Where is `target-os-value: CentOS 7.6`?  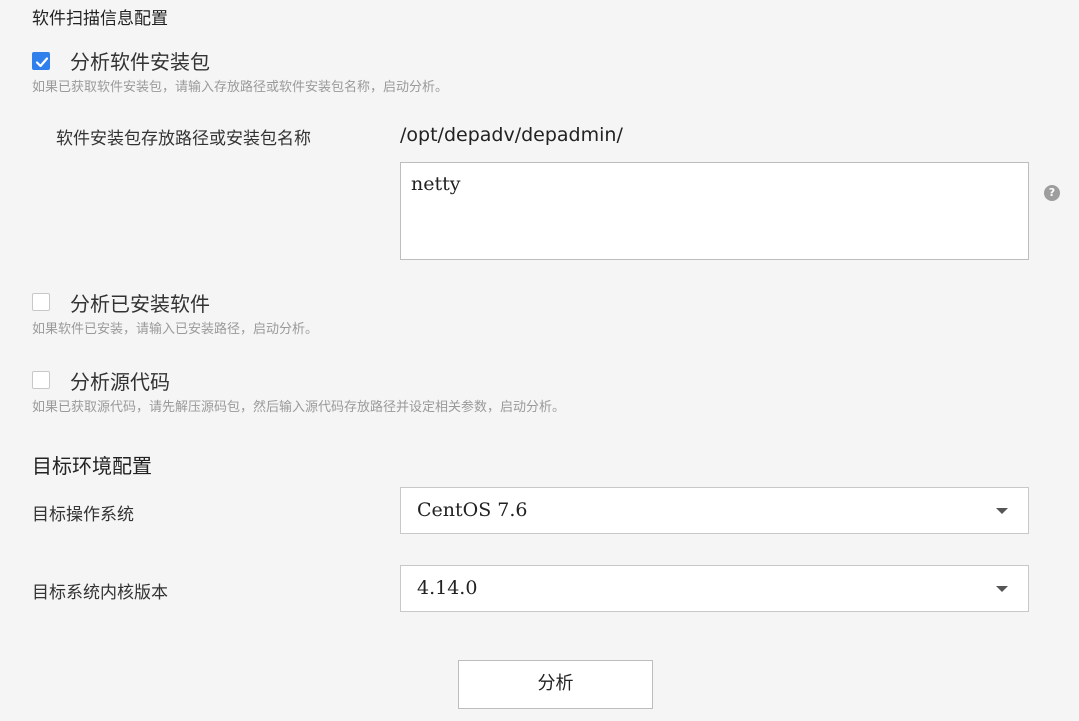 target-os-value: CentOS 7.6 is located at coordinates (472, 510).